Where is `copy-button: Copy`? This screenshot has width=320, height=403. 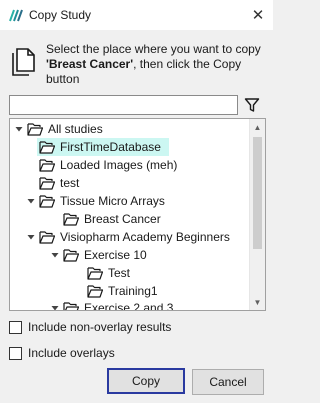
copy-button: Copy is located at coordinates (146, 381).